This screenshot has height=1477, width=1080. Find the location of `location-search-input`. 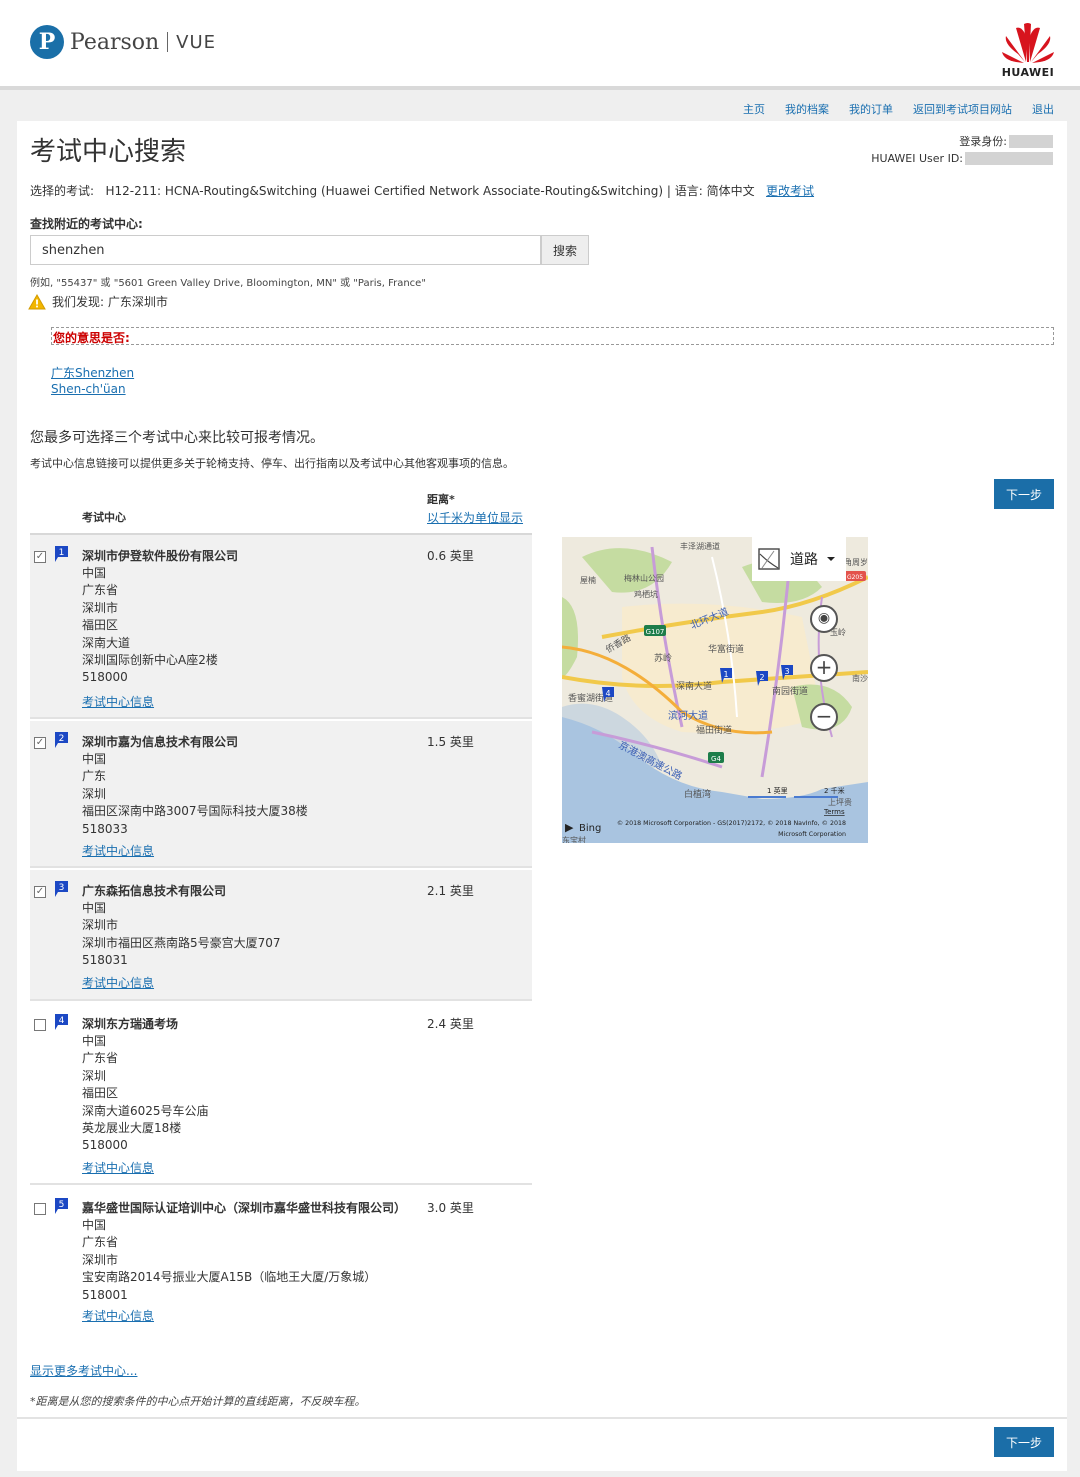

location-search-input is located at coordinates (285, 250).